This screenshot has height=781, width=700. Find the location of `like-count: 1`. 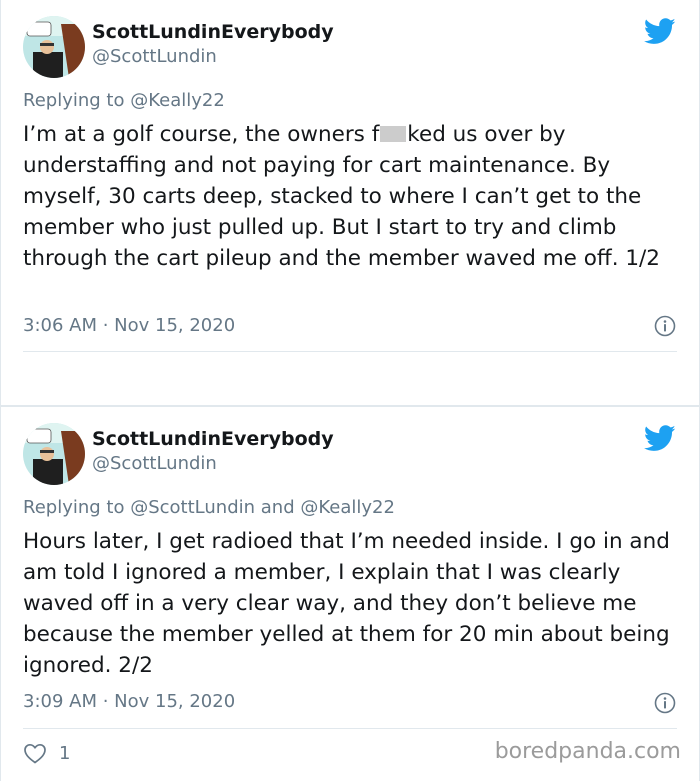

like-count: 1 is located at coordinates (65, 753).